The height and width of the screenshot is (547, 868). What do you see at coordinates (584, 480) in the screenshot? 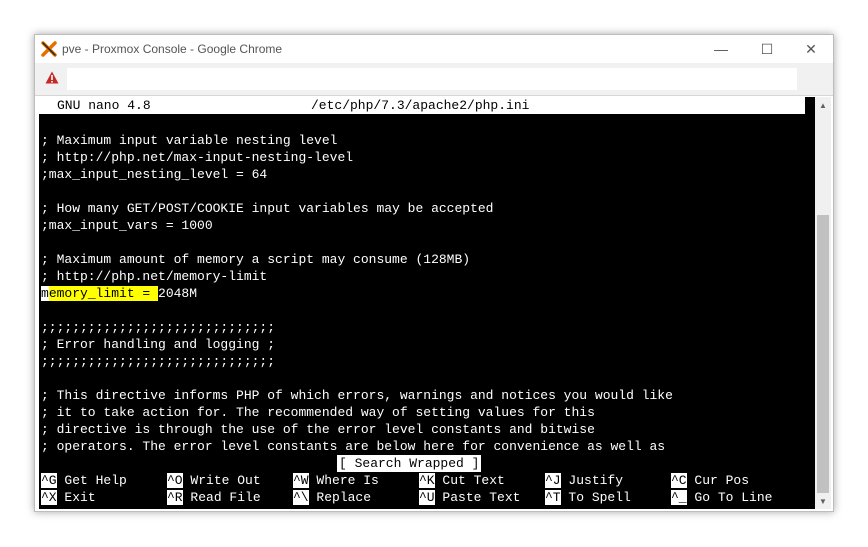
I see `shortcut-justify: ^J Justify` at bounding box center [584, 480].